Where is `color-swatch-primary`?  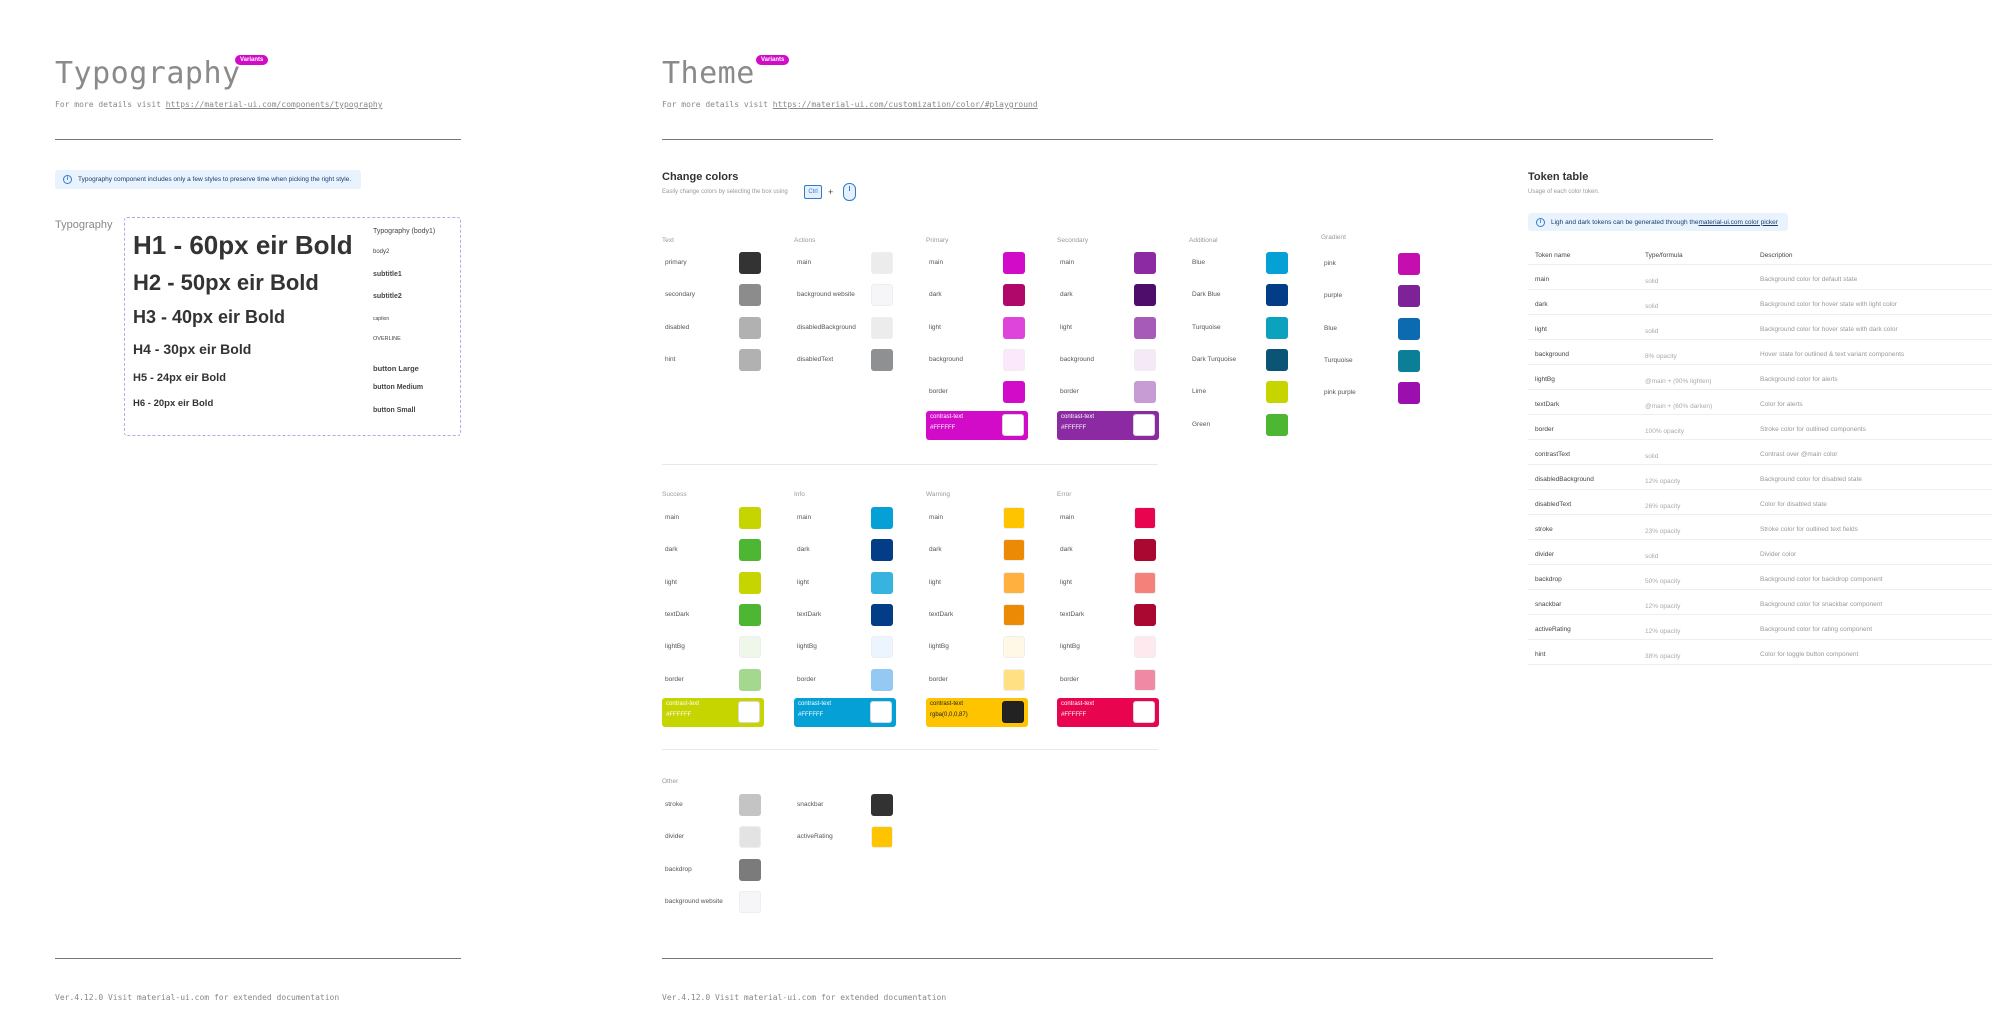 color-swatch-primary is located at coordinates (750, 263).